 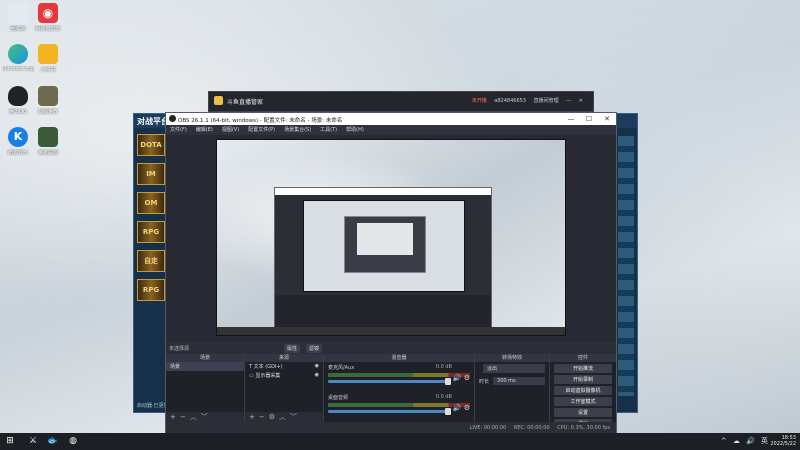 What do you see at coordinates (764, 441) in the screenshot?
I see `input-method-icon: 英` at bounding box center [764, 441].